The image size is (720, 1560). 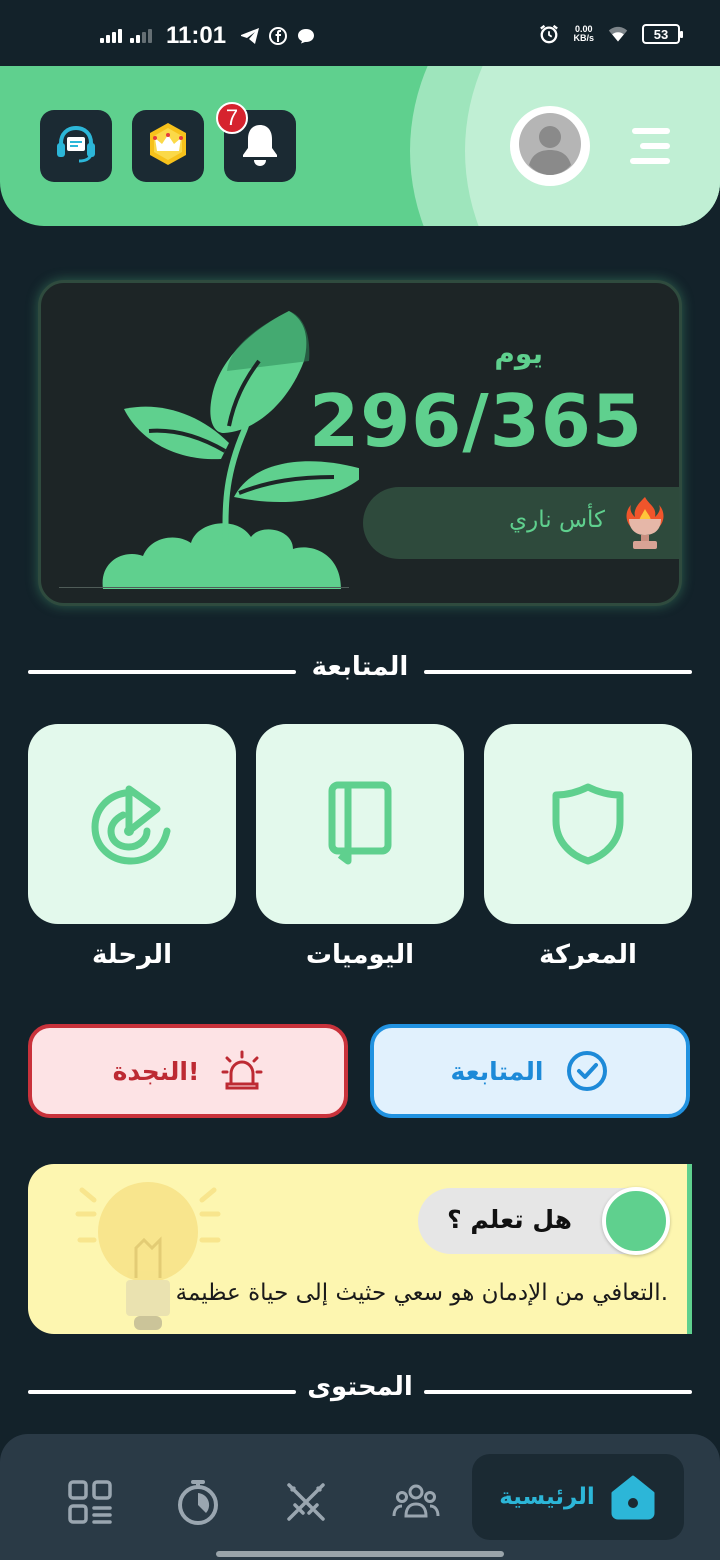 I want to click on app-header: 7, so click(x=360, y=146).